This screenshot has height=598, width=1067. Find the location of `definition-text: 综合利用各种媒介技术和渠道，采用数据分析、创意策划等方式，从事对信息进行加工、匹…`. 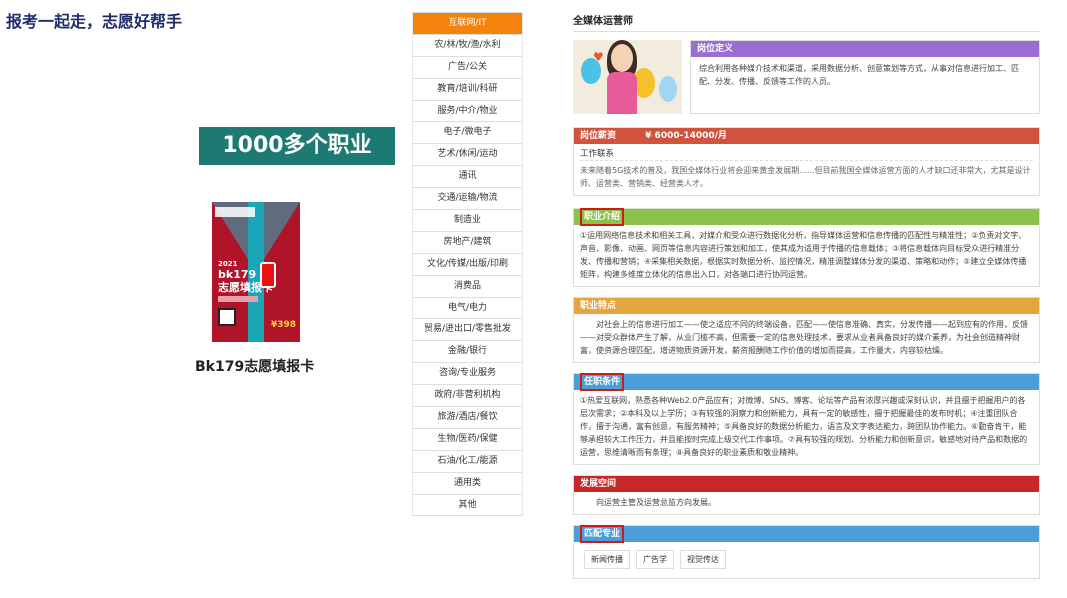

definition-text: 综合利用各种媒介技术和渠道，采用数据分析、创意策划等方式，从事对信息进行加工、匹… is located at coordinates (859, 75).